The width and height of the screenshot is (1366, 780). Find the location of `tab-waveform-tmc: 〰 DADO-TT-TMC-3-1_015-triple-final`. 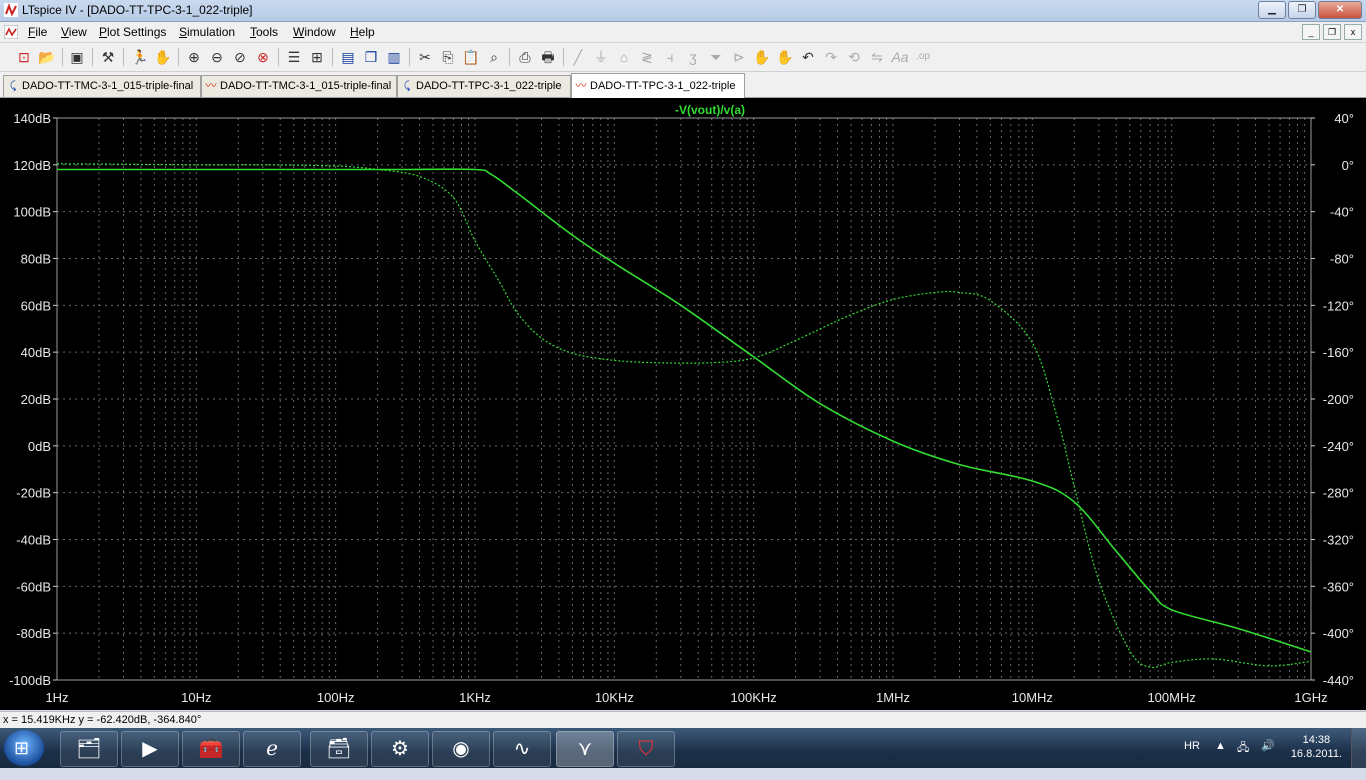

tab-waveform-tmc: 〰 DADO-TT-TMC-3-1_015-triple-final is located at coordinates (299, 86).